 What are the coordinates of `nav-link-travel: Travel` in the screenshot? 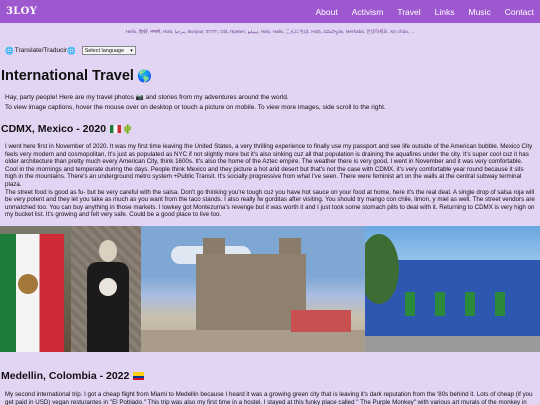 It's located at (408, 12).